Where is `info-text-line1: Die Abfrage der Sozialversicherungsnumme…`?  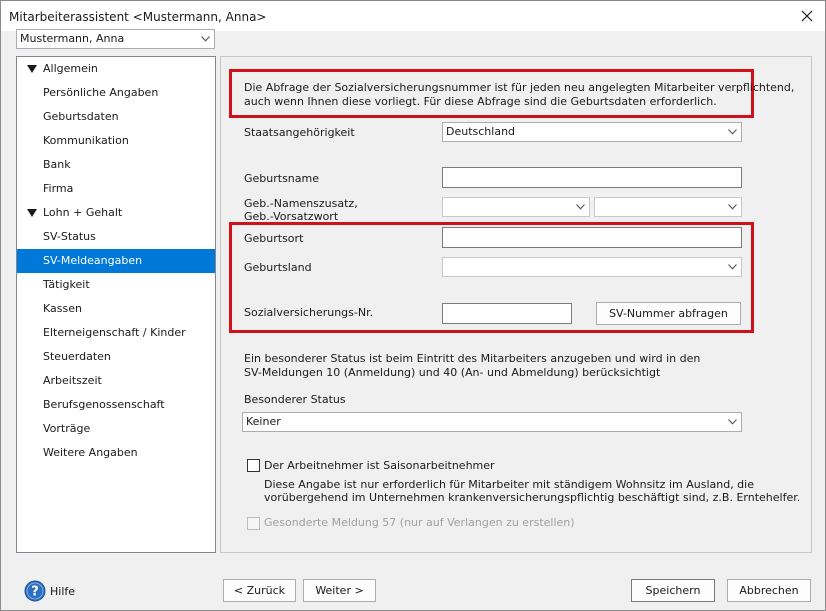
info-text-line1: Die Abfrage der Sozialversicherungsnumme… is located at coordinates (519, 87).